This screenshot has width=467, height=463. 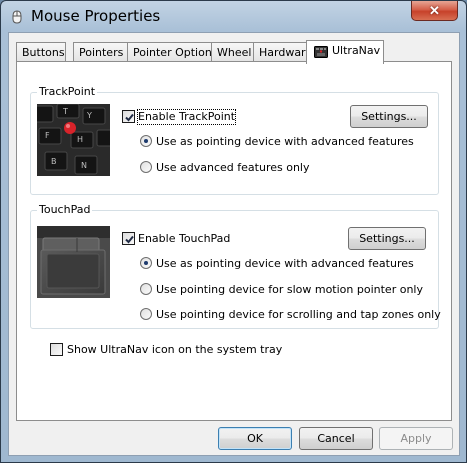 I want to click on trackpoint-advanced-radio, so click(x=146, y=141).